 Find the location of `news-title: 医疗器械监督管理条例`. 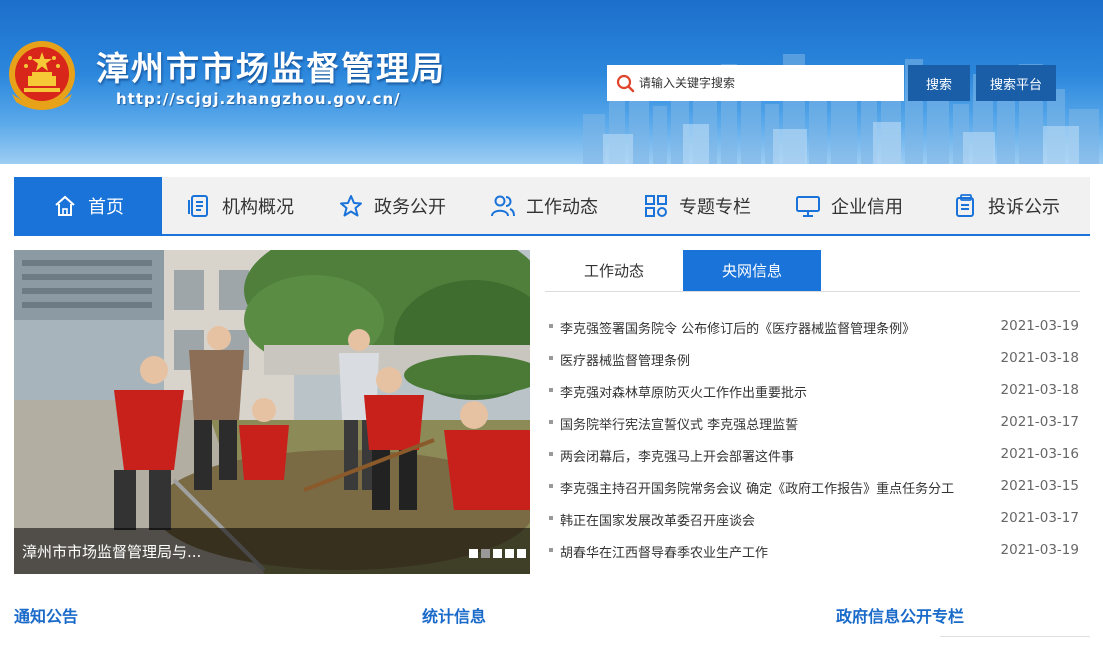

news-title: 医疗器械监督管理条例 is located at coordinates (625, 359).